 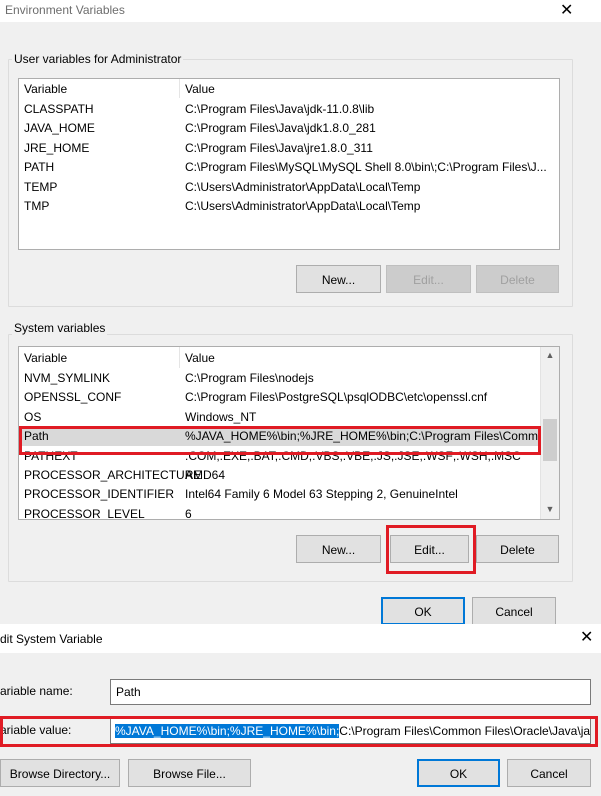 I want to click on system-variables-label: System variables, so click(x=60, y=328).